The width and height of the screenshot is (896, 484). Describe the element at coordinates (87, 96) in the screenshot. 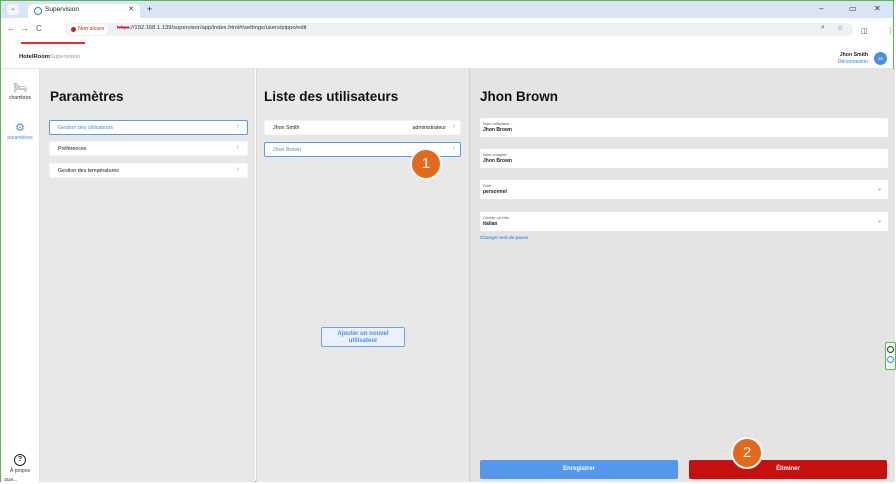

I see `settings-title: Paramètres` at that location.